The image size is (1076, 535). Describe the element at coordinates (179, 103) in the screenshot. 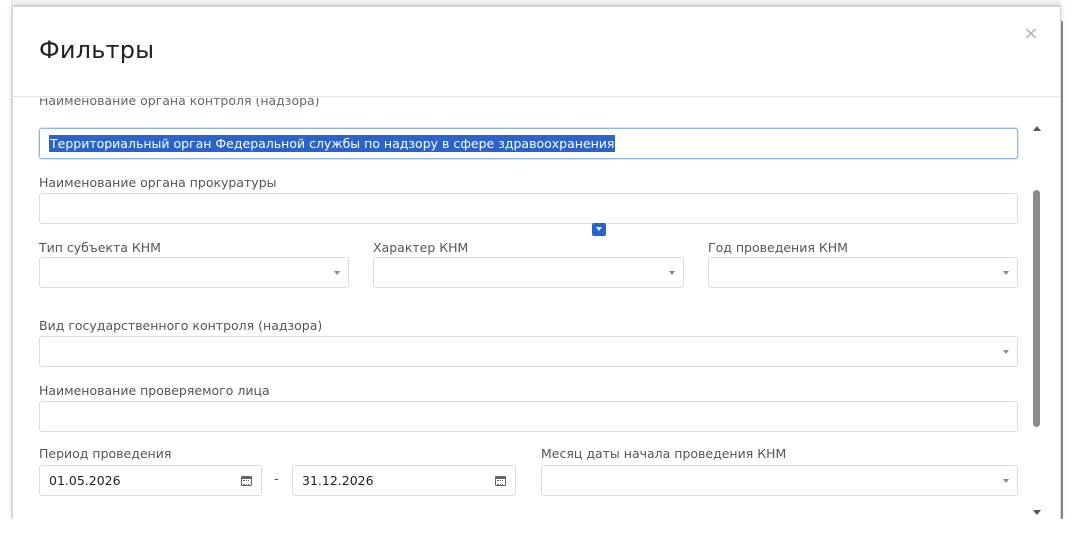

I see `control-body-label: Наименование органа контроля (надзора)` at that location.